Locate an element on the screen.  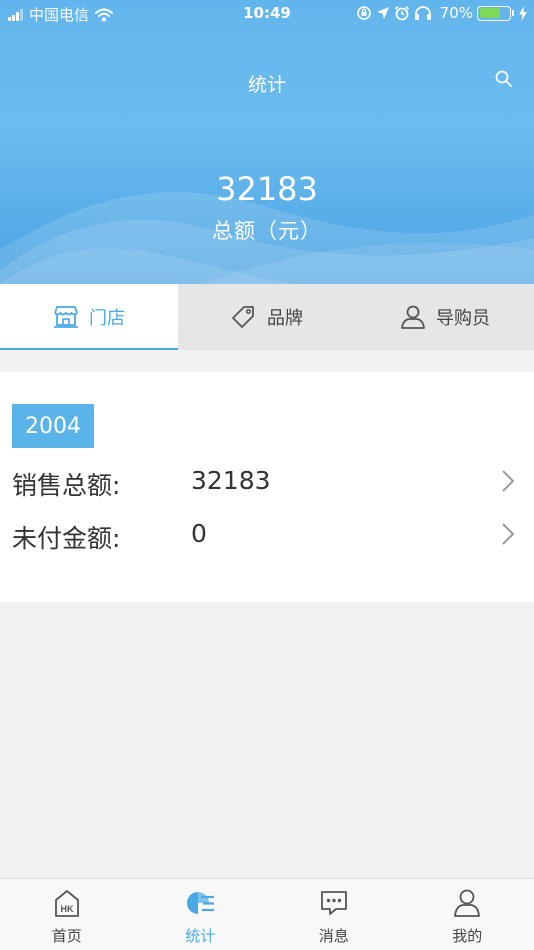
list-item-unpaid-amount: 未付金额: 0 is located at coordinates (267, 534).